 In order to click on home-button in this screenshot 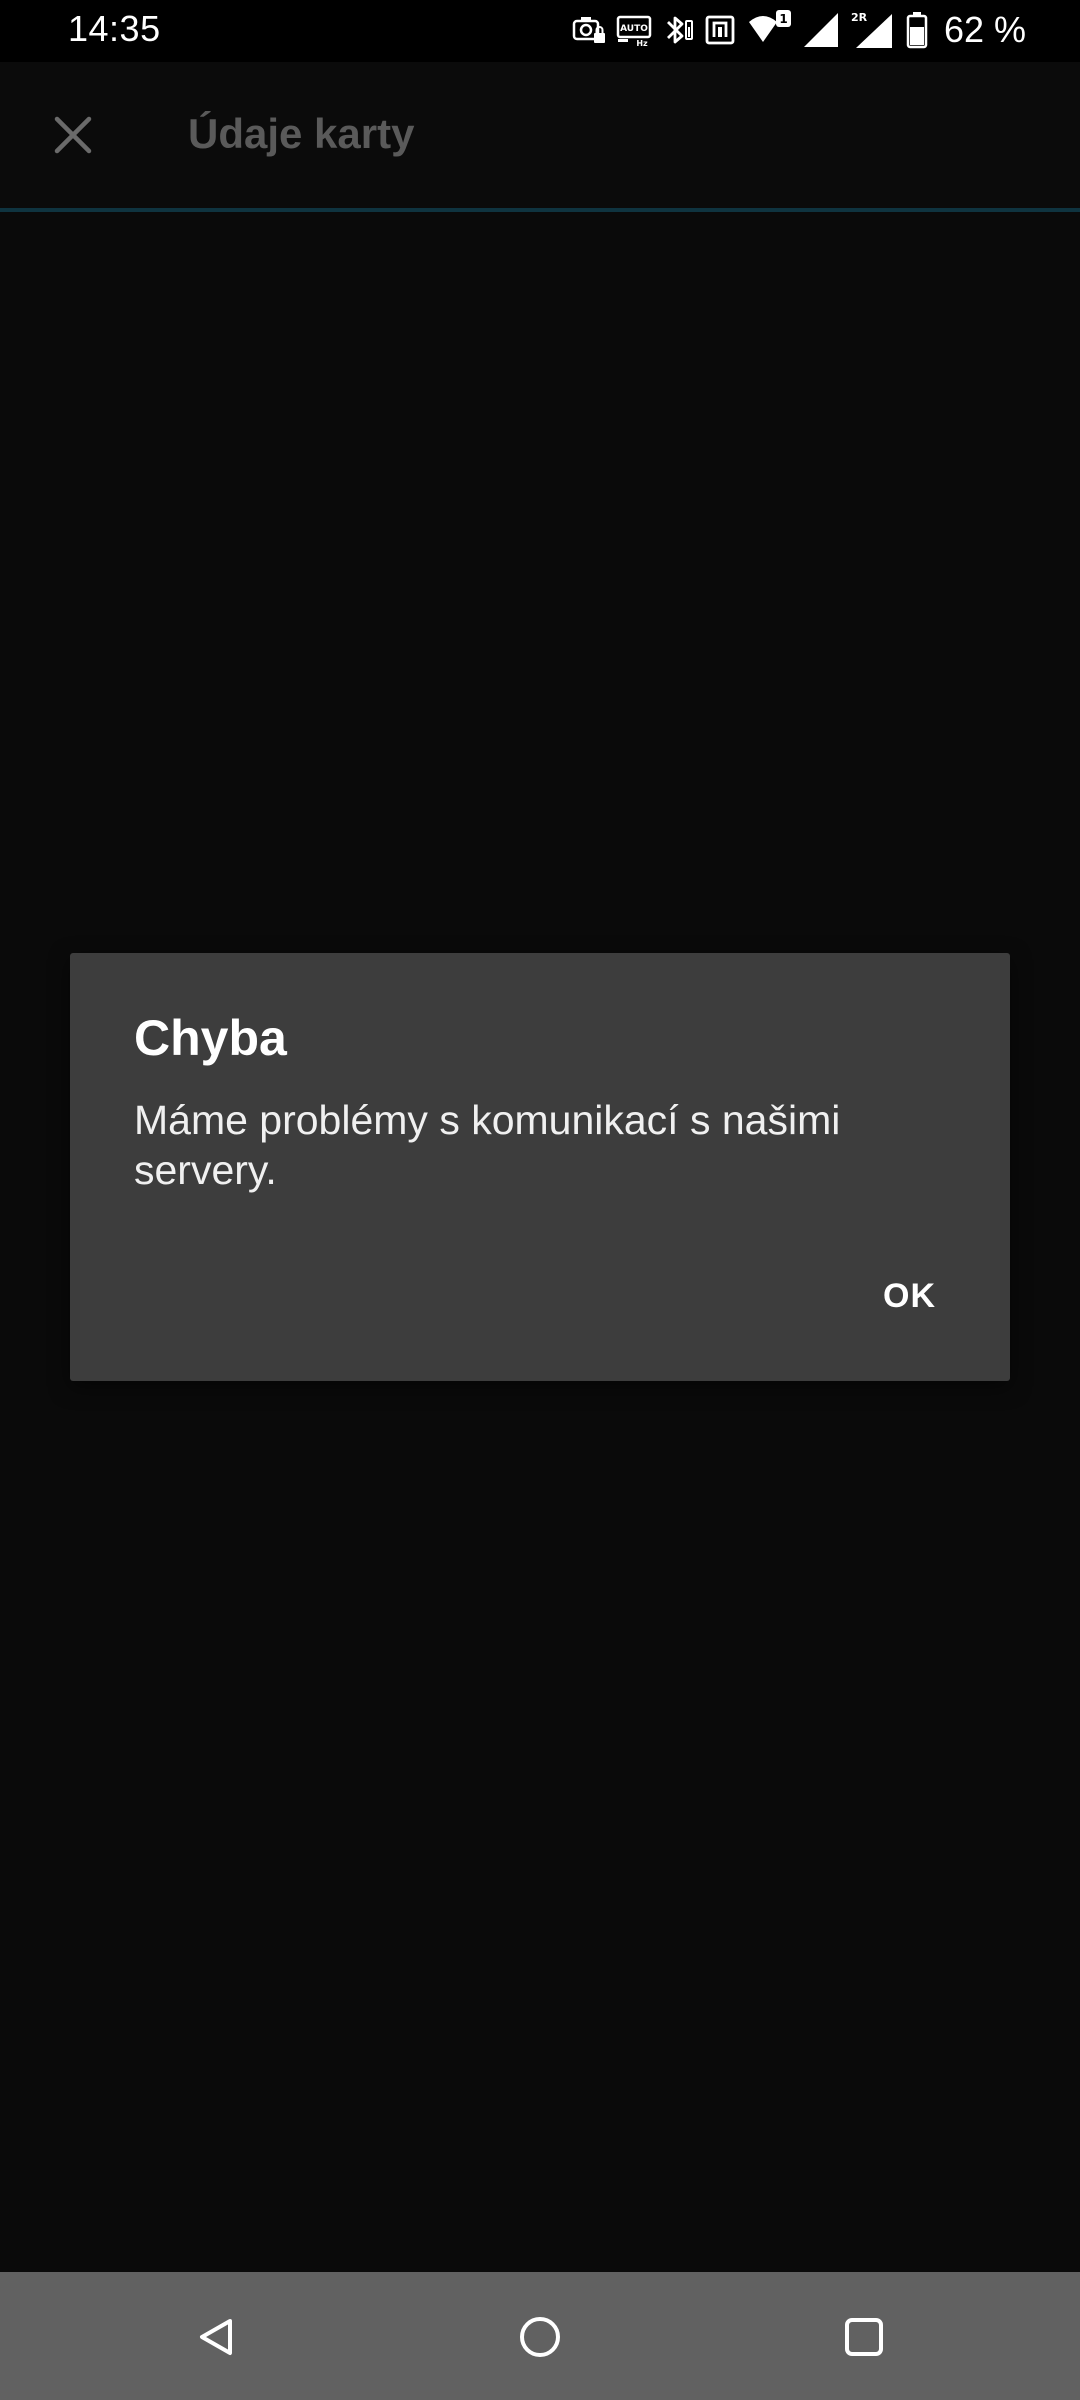, I will do `click(540, 2337)`.